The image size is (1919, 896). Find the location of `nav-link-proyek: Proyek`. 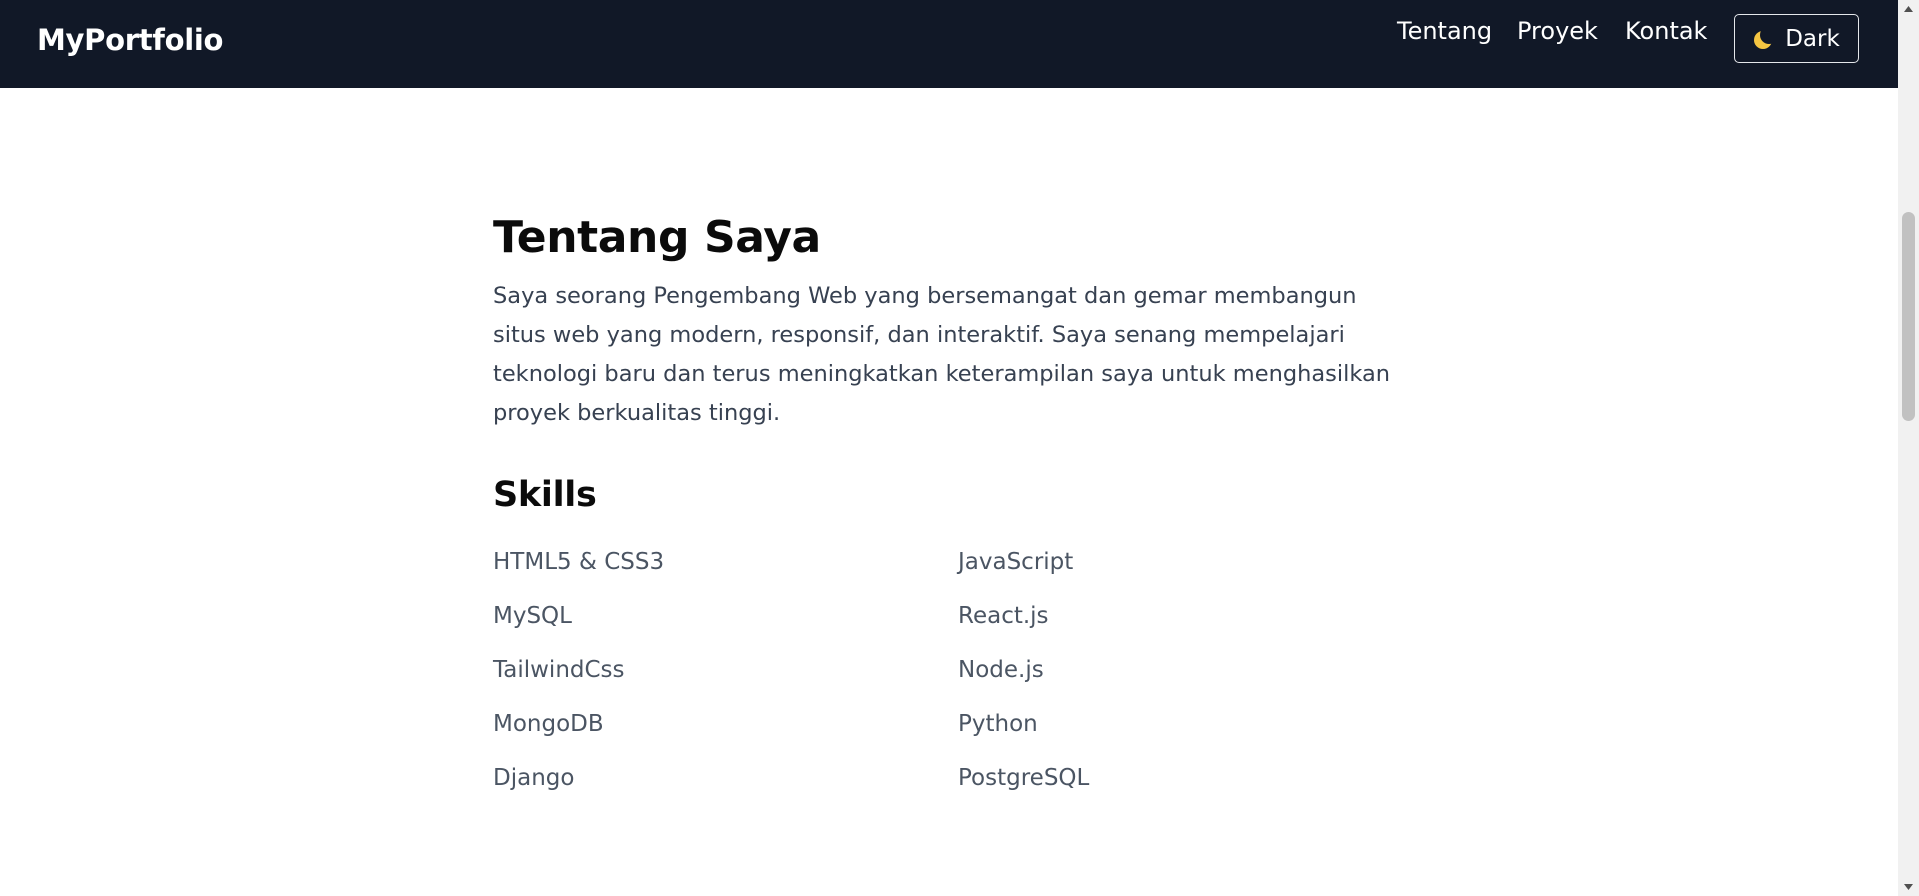

nav-link-proyek: Proyek is located at coordinates (1557, 31).